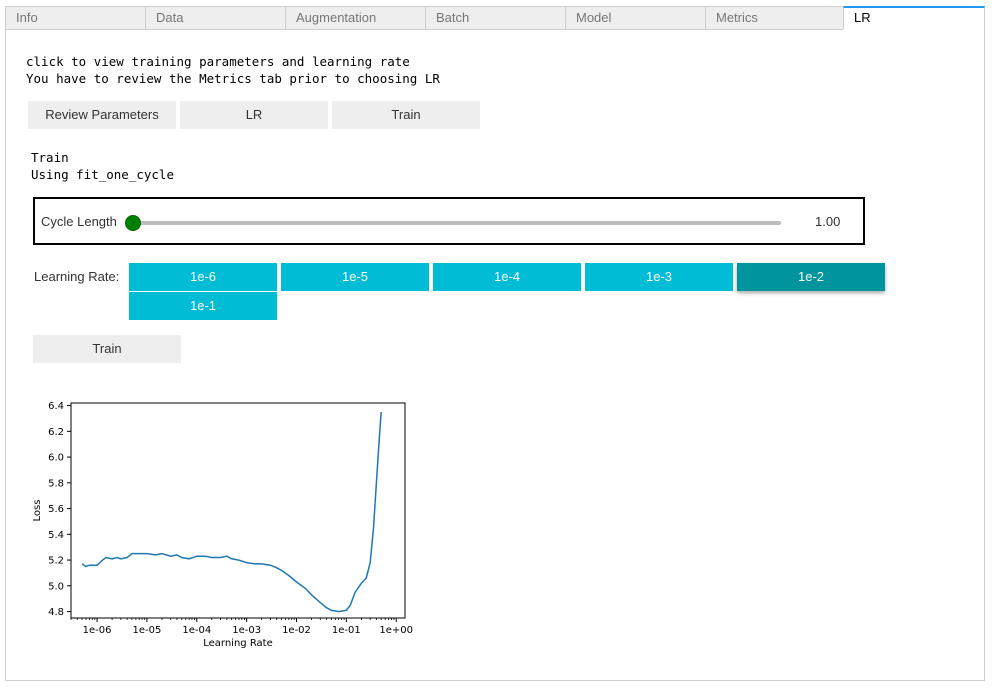  Describe the element at coordinates (27, 17) in the screenshot. I see `tab-label: Info` at that location.